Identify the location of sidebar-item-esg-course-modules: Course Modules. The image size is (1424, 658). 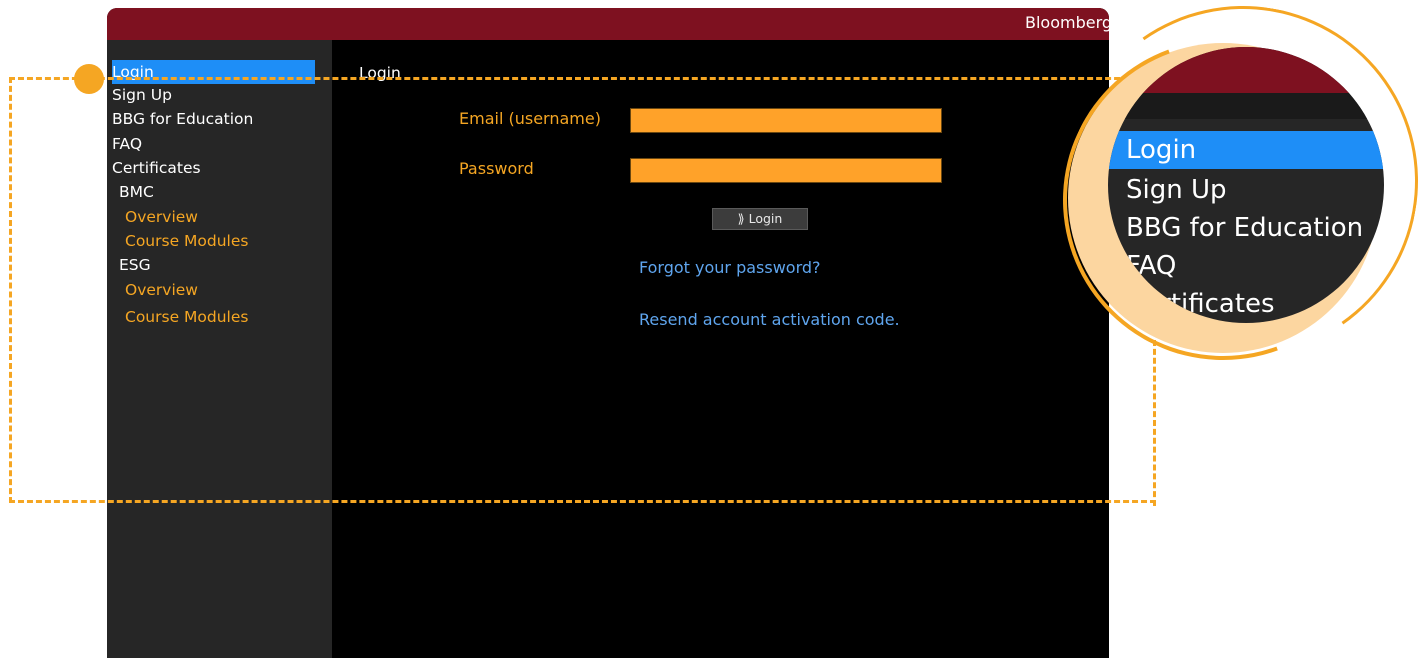
(186, 317).